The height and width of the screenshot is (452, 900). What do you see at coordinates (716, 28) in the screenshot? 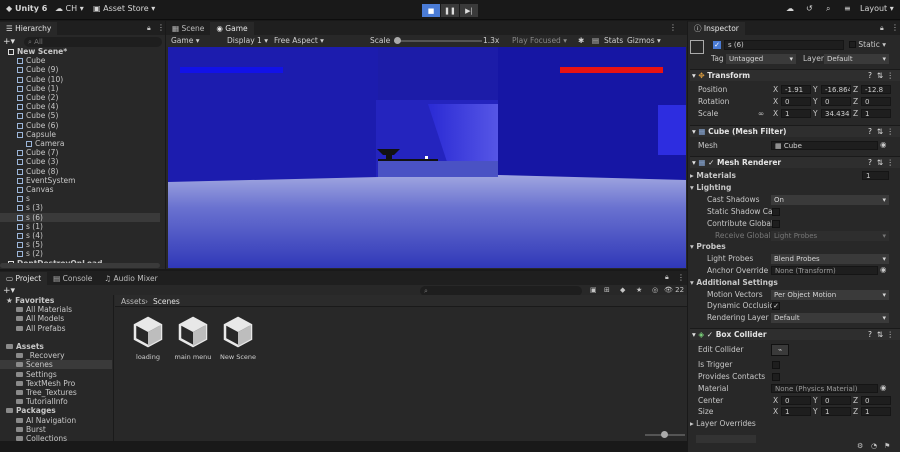
I see `tab-inspector: ⓘ Inspector` at bounding box center [716, 28].